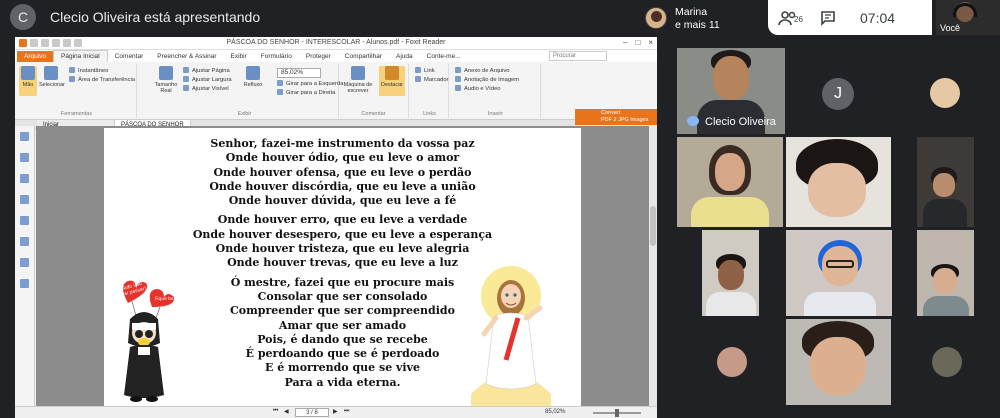 The width and height of the screenshot is (1000, 418). Describe the element at coordinates (798, 19) in the screenshot. I see `people-count: 26` at that location.